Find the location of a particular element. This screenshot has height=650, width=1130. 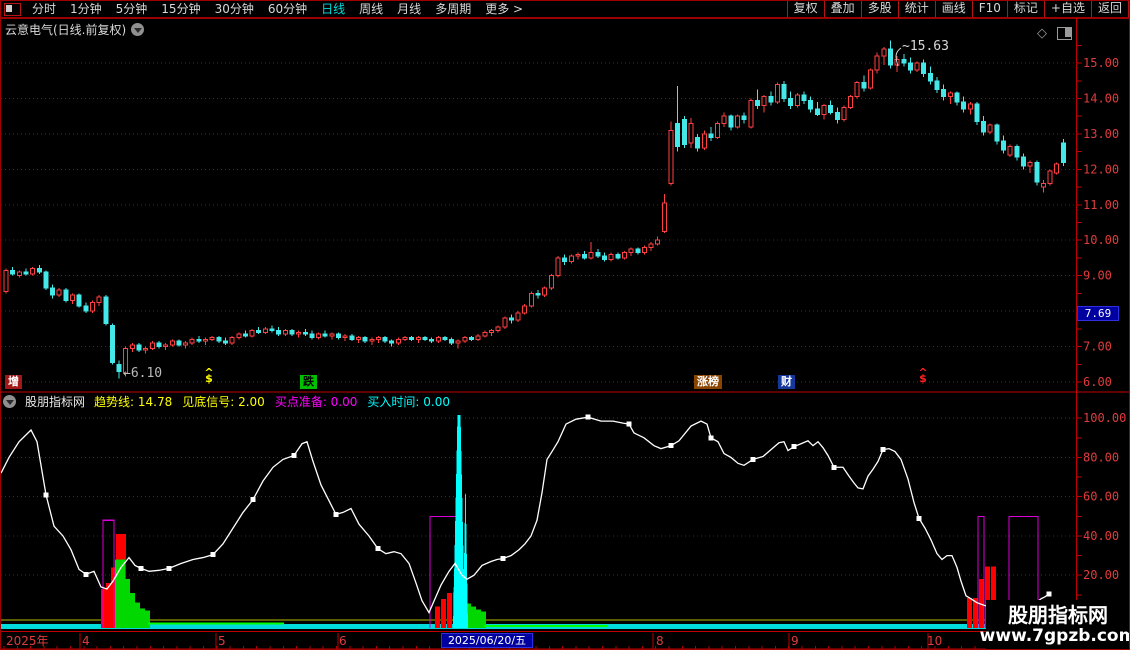

svg-text: 100.00 is located at coordinates (1104, 418).